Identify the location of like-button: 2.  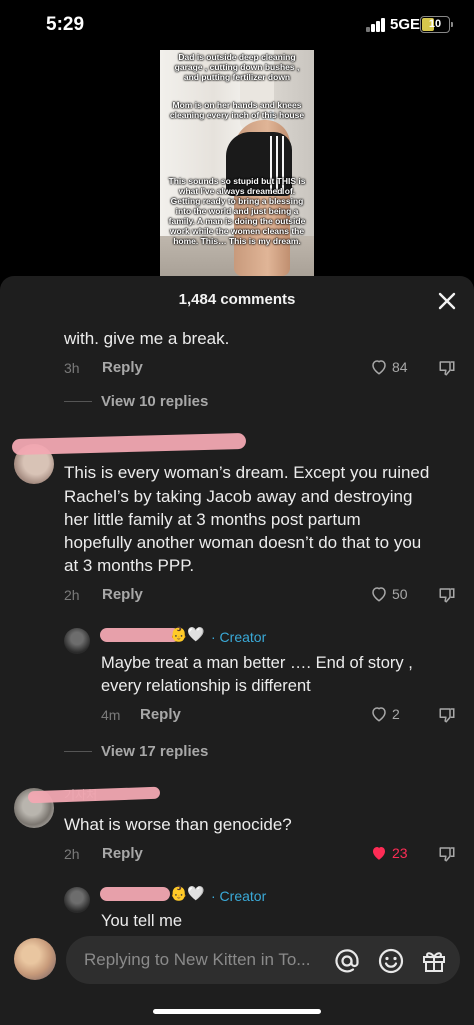
(390, 715).